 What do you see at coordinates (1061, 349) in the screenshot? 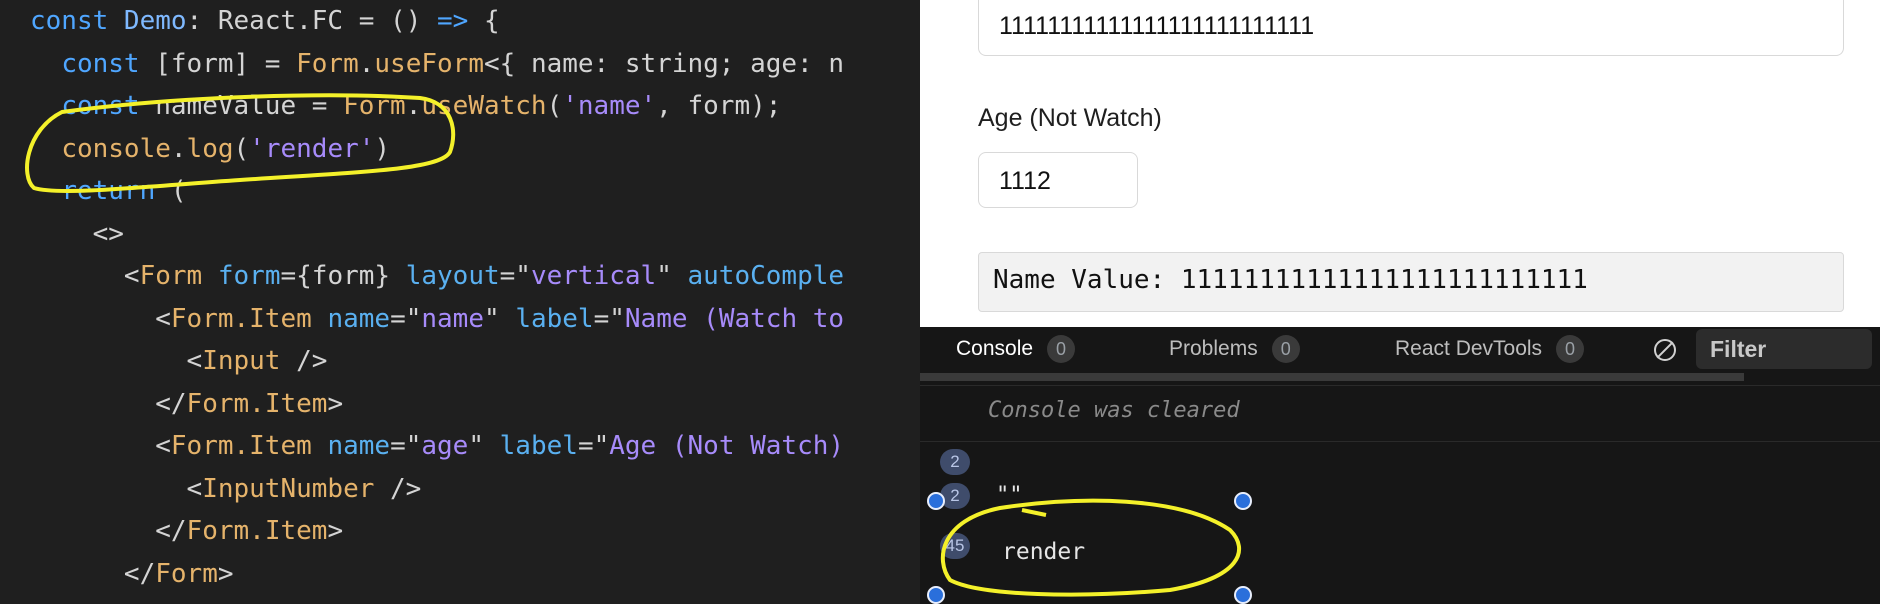
I see `tab-console-count: 0` at bounding box center [1061, 349].